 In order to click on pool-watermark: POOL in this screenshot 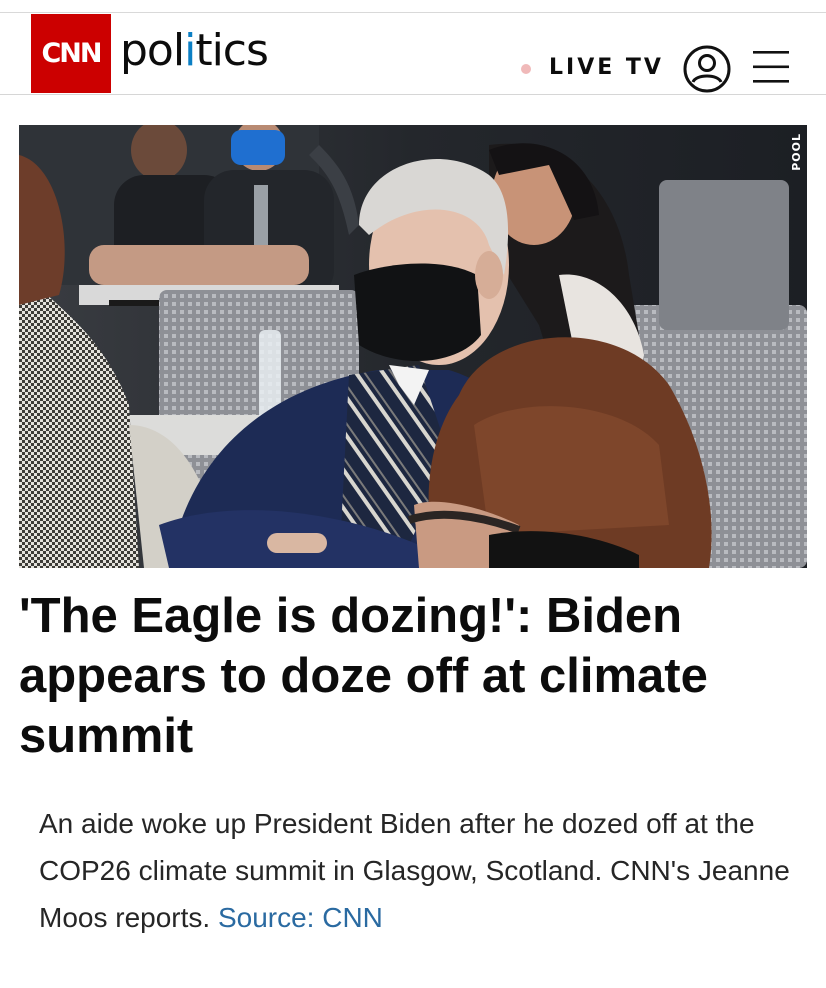, I will do `click(796, 152)`.